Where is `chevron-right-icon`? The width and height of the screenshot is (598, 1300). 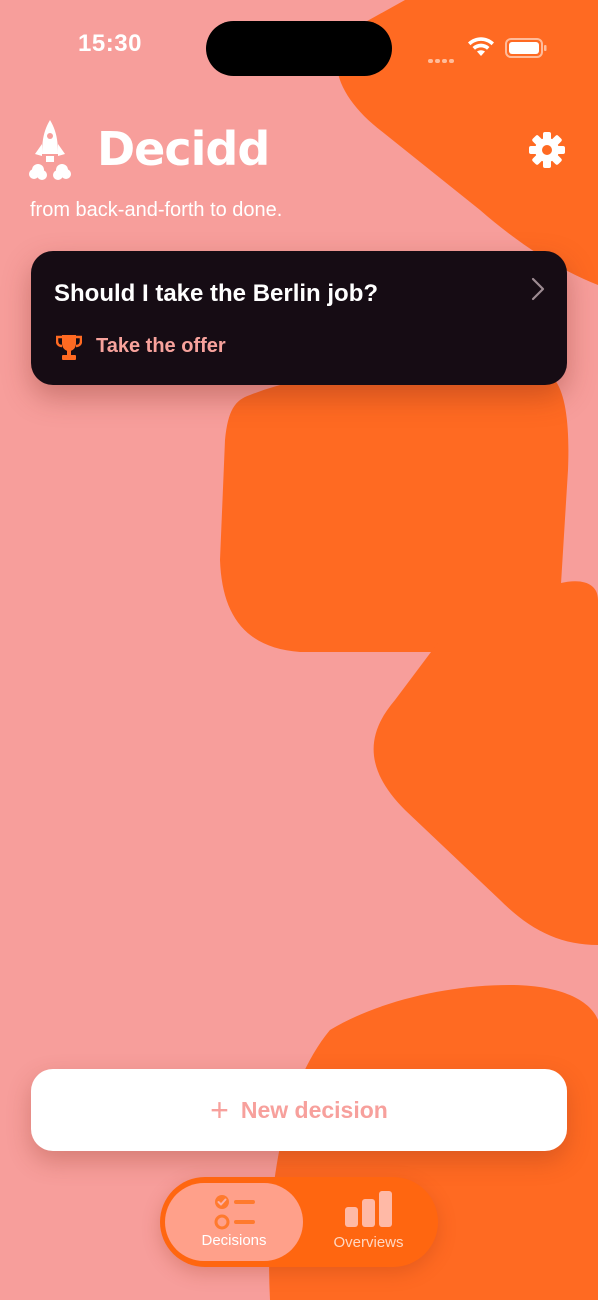 chevron-right-icon is located at coordinates (538, 289).